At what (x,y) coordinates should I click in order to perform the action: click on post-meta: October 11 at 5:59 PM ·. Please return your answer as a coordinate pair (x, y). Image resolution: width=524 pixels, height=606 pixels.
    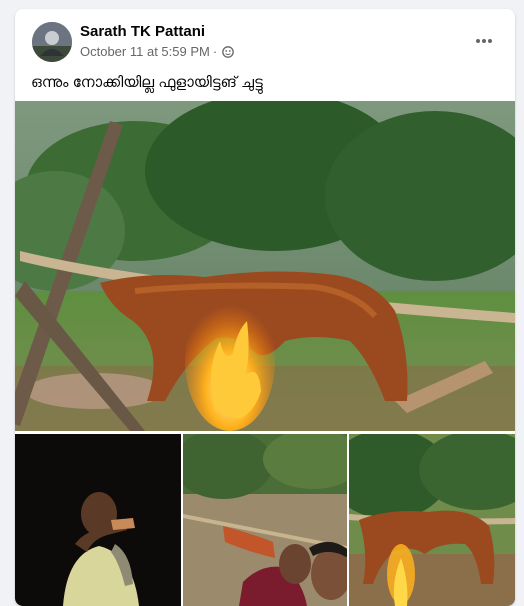
    Looking at the image, I should click on (157, 51).